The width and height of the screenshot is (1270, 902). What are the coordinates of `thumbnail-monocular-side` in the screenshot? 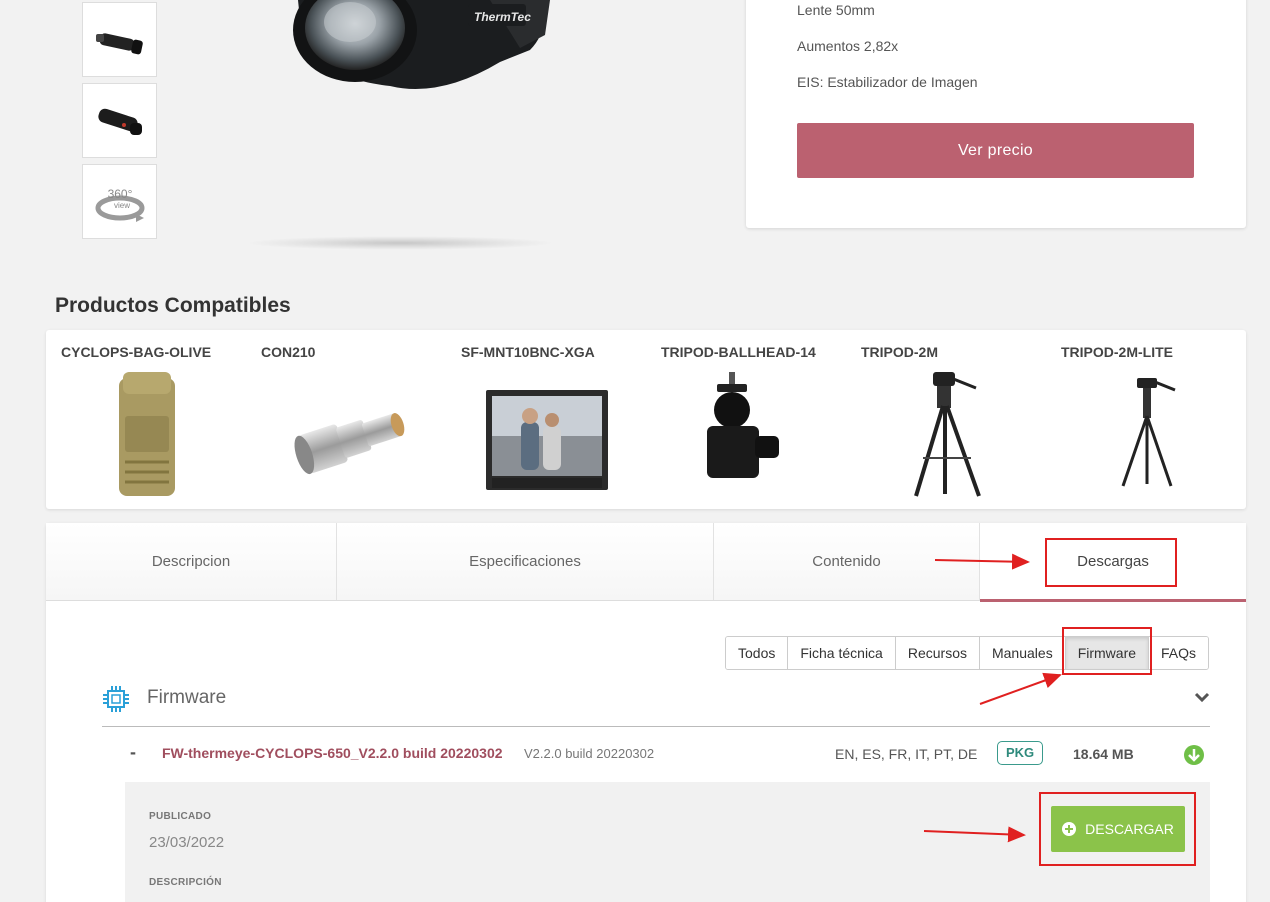 It's located at (119, 39).